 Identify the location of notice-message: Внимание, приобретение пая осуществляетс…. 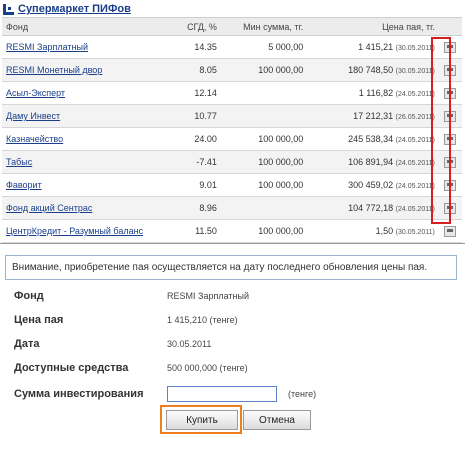
(231, 267).